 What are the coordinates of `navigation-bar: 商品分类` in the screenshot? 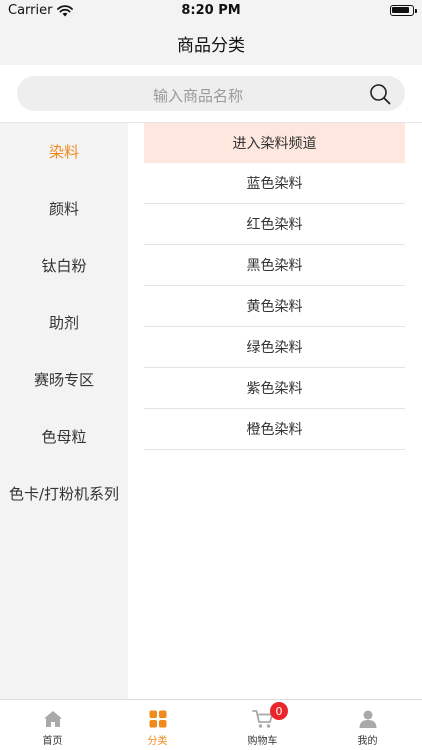 It's located at (211, 43).